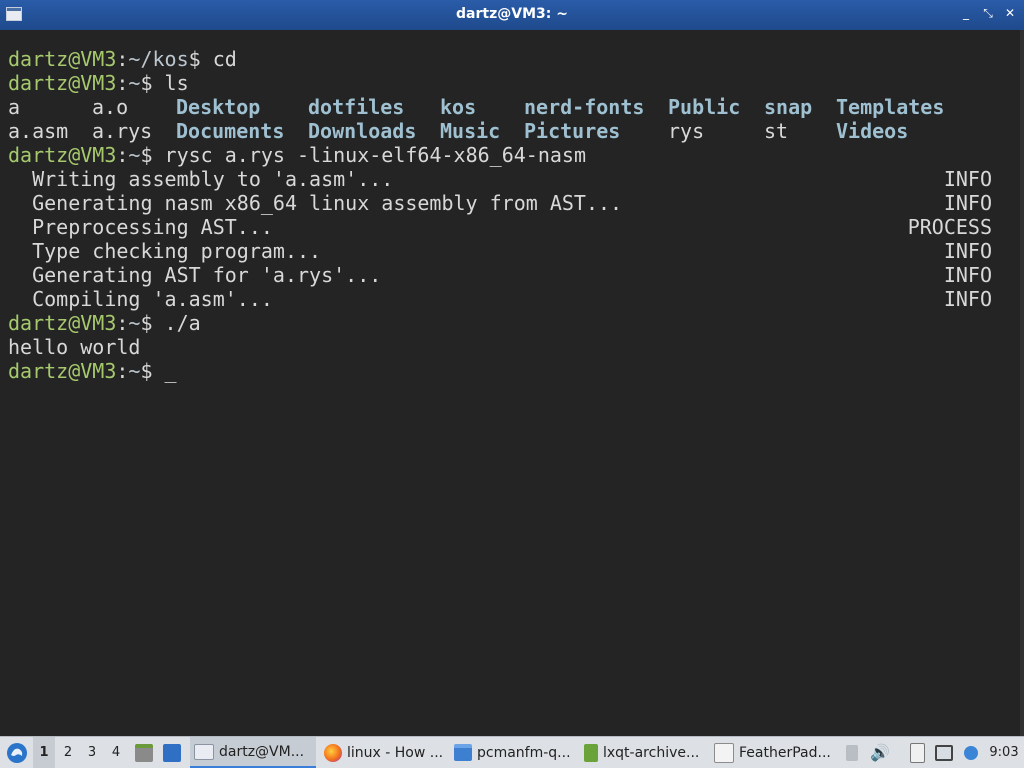 The height and width of the screenshot is (768, 1024). I want to click on prompt-line: dartz@VM3:~$ ls, so click(98, 83).